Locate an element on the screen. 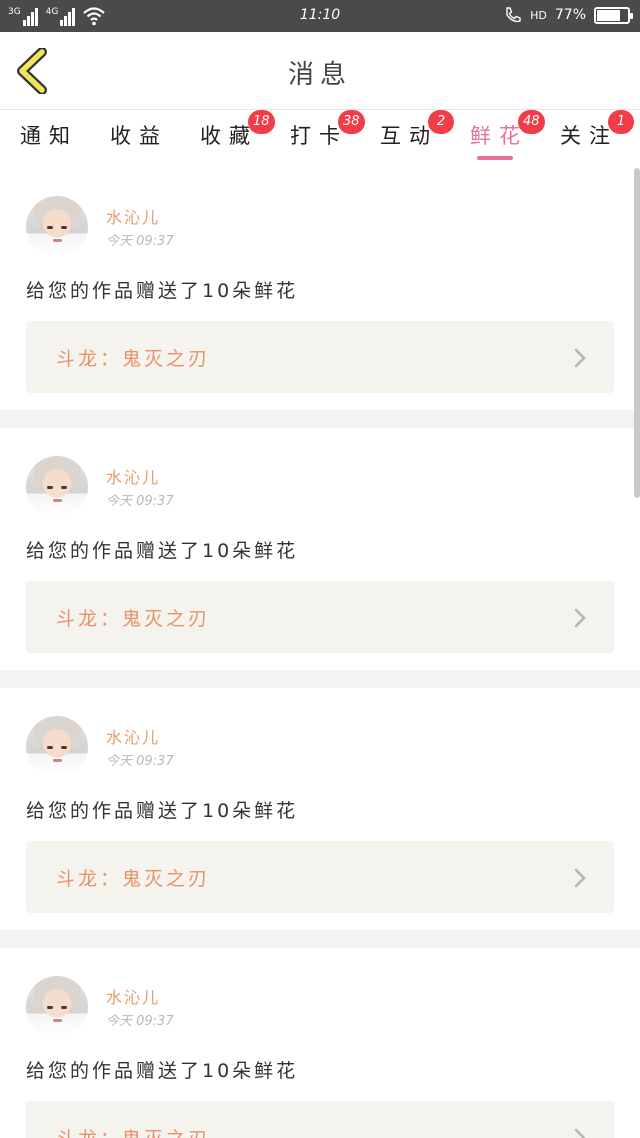 This screenshot has width=640, height=1138. tab-label: 收益 is located at coordinates (139, 136).